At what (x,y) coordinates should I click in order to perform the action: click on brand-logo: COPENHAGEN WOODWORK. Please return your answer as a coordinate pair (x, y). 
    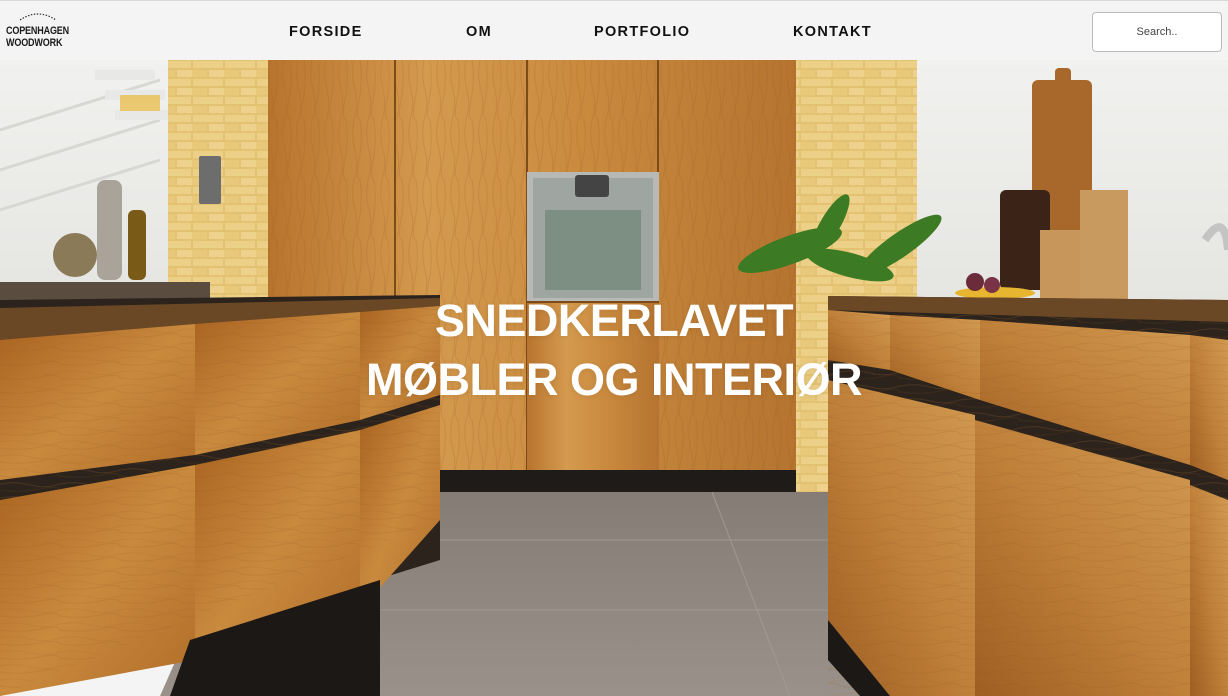
    Looking at the image, I should click on (38, 32).